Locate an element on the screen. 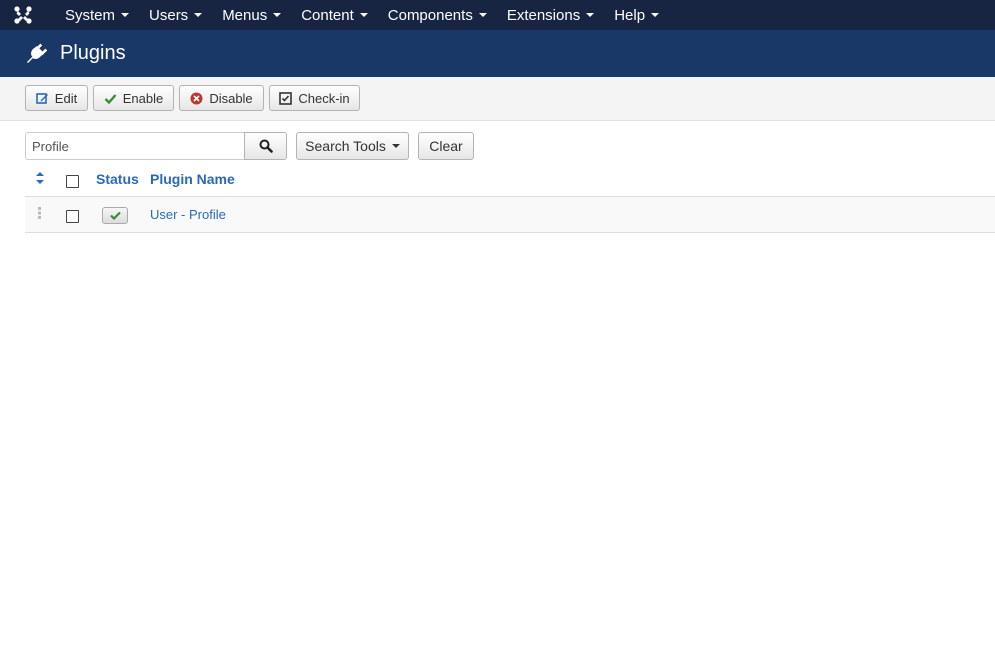 The image size is (995, 662). clear-button-label: Clear is located at coordinates (446, 146).